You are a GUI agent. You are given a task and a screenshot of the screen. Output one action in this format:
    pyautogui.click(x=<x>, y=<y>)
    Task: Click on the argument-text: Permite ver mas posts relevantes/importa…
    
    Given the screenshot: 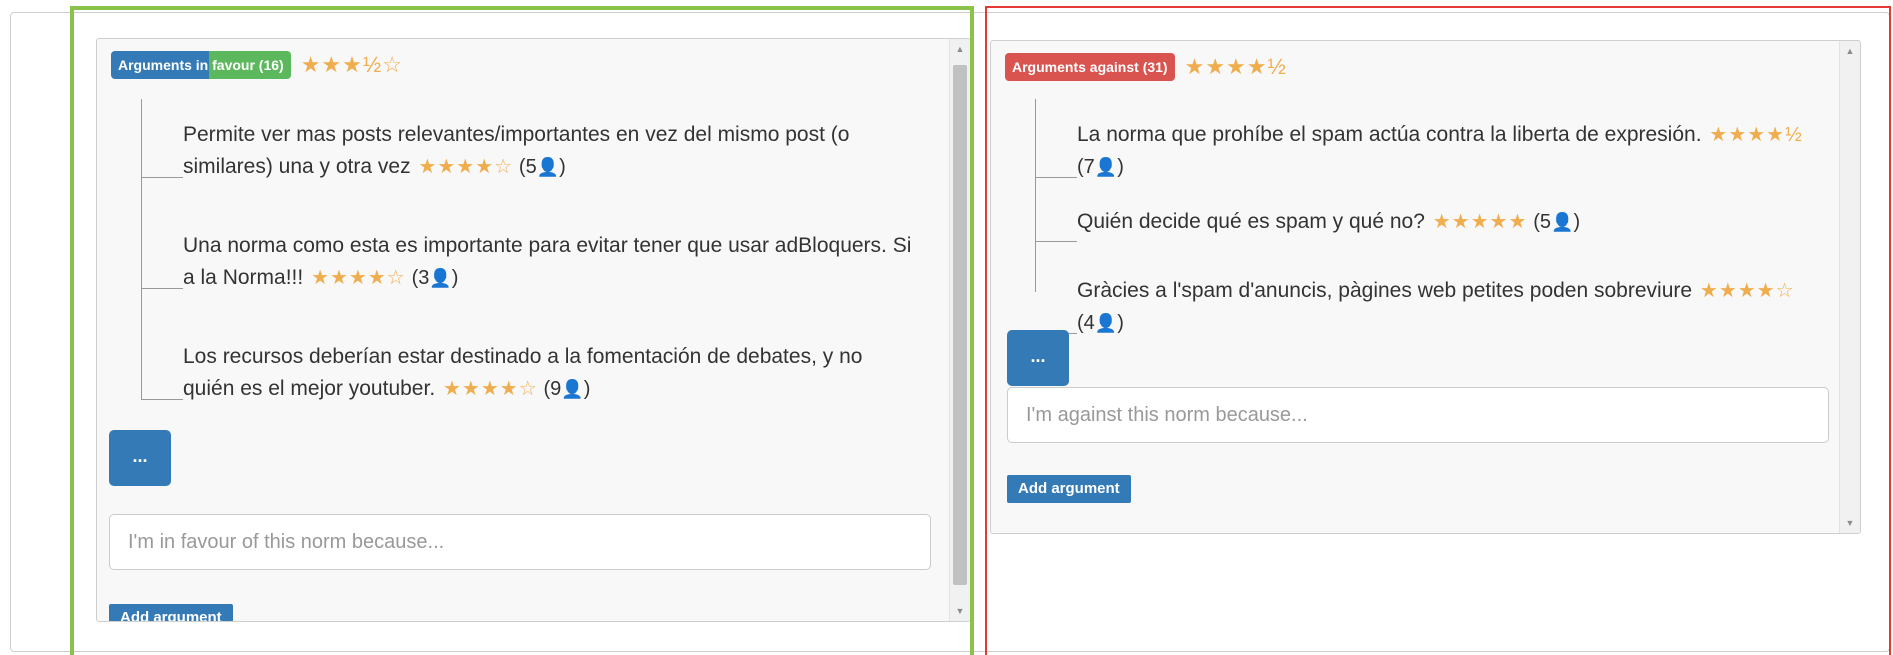 What is the action you would take?
    pyautogui.click(x=516, y=150)
    